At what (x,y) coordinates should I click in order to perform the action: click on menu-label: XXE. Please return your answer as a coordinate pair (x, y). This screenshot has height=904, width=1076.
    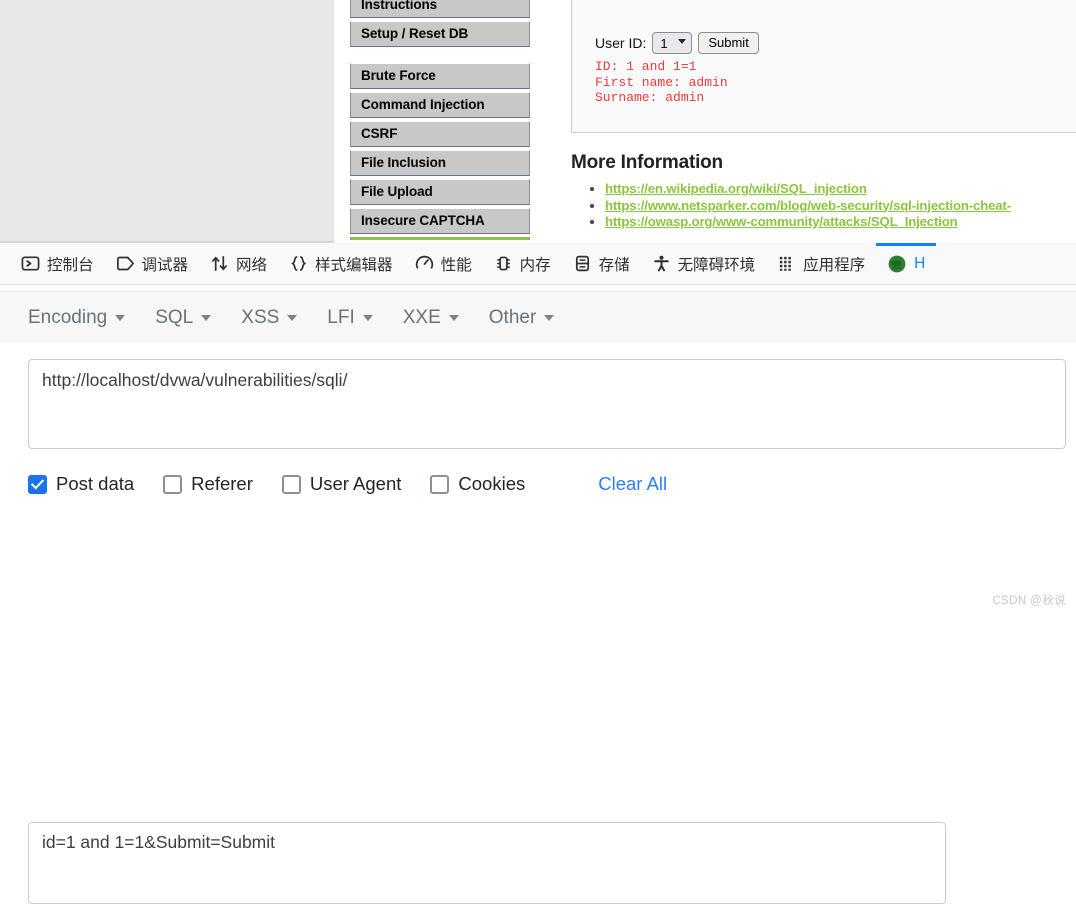
    Looking at the image, I should click on (421, 317).